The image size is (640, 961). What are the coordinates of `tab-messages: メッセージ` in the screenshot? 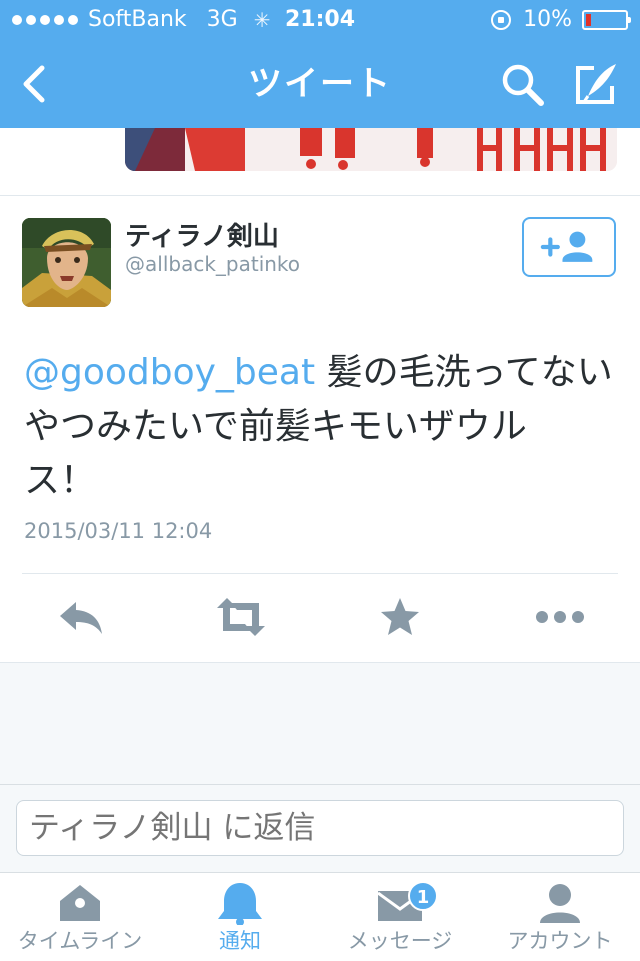 It's located at (400, 917).